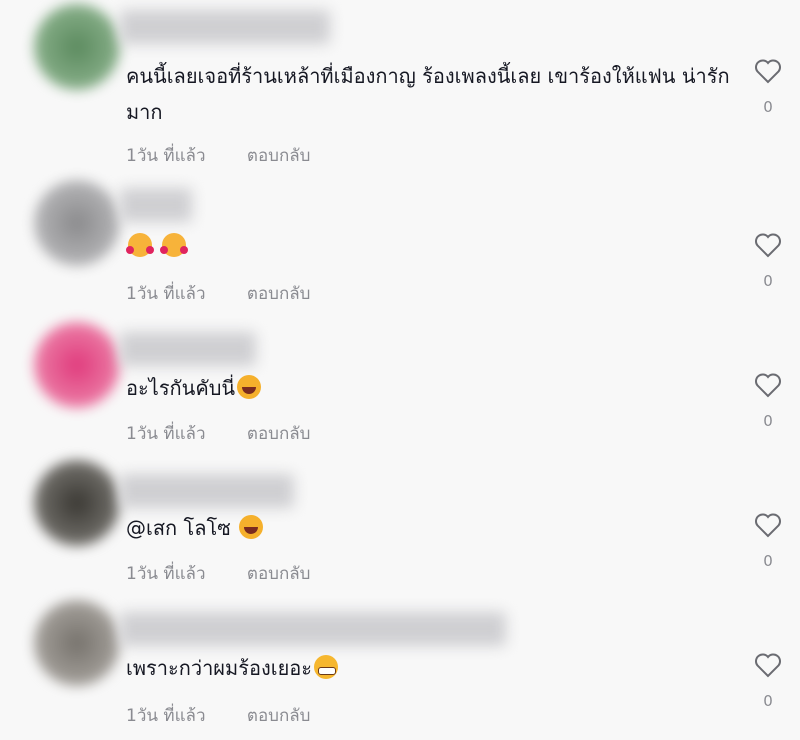 The height and width of the screenshot is (740, 800). I want to click on grinning-face-emoji, so click(326, 667).